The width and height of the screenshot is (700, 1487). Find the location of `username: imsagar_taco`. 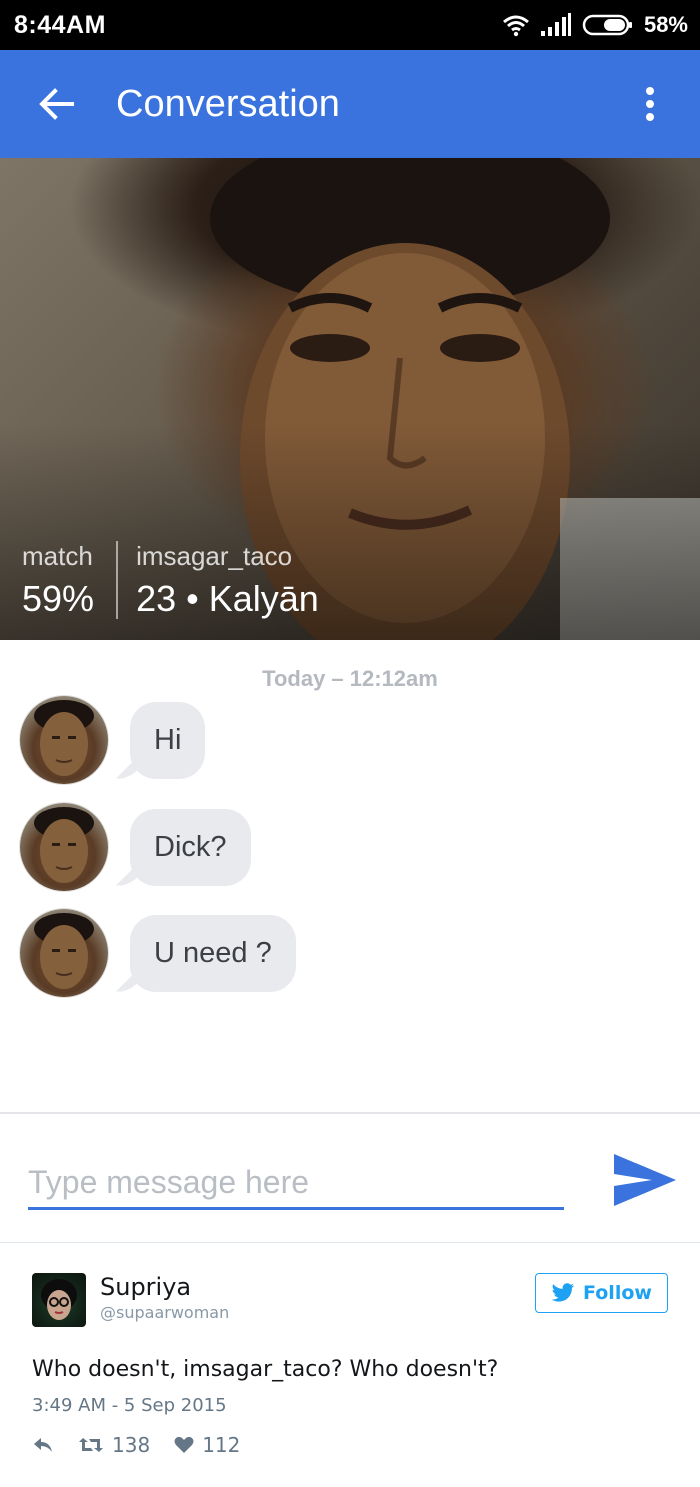

username: imsagar_taco is located at coordinates (214, 556).